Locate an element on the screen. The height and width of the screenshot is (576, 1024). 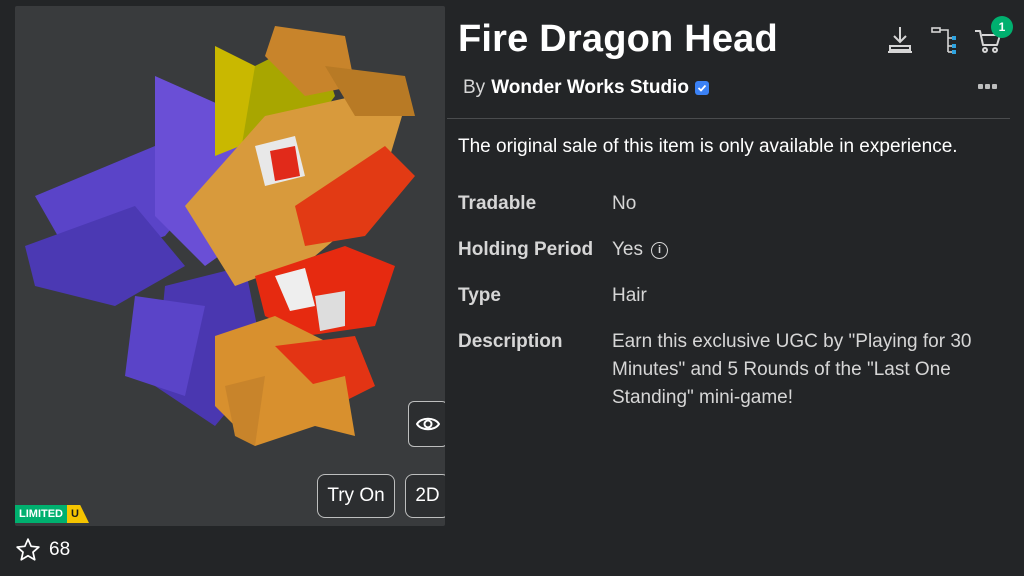
creator-link: Wonder Works Studio is located at coordinates (590, 88).